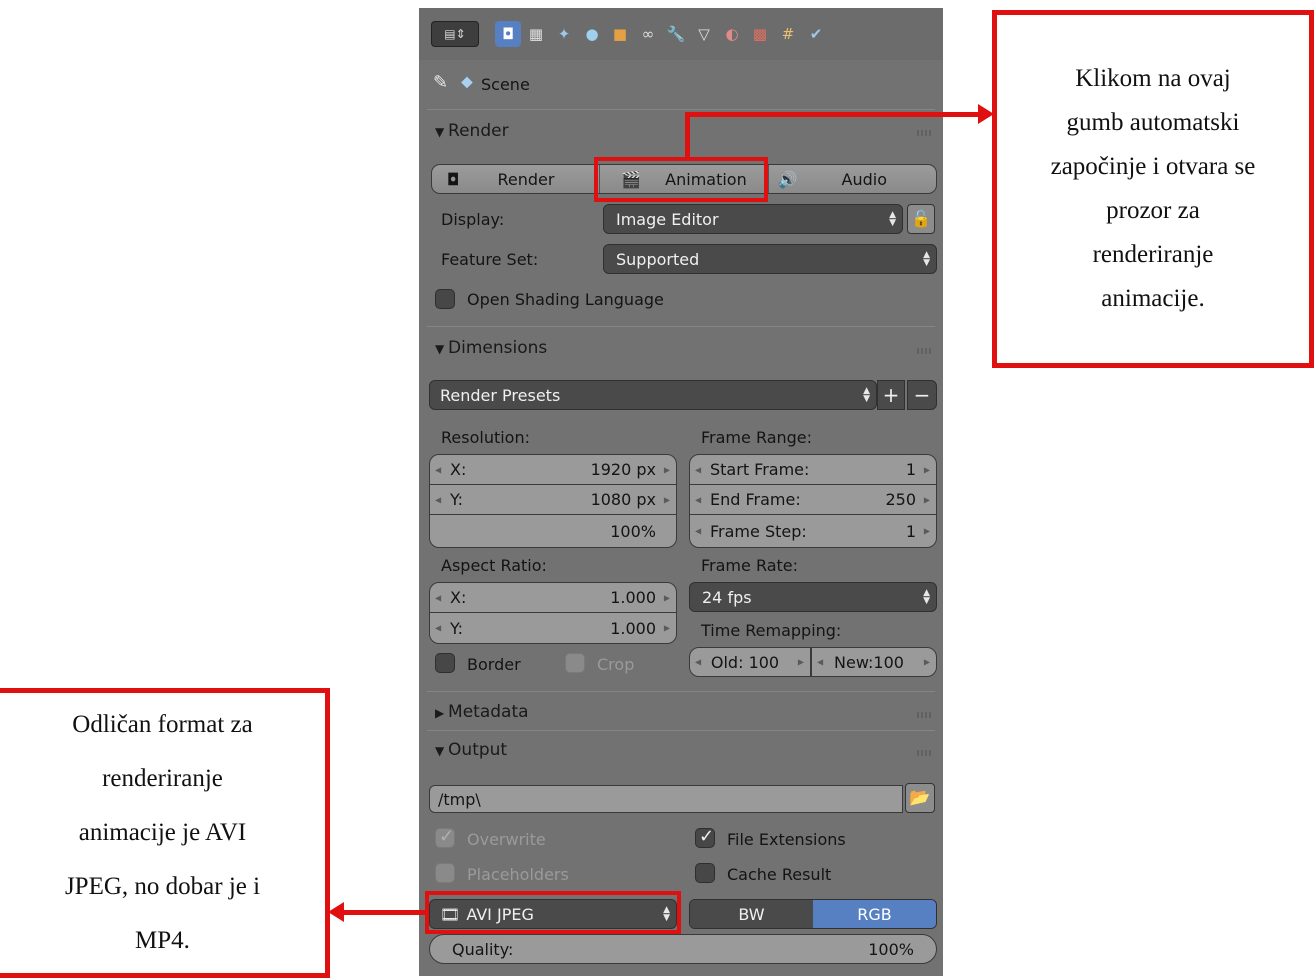 The height and width of the screenshot is (978, 1314). Describe the element at coordinates (732, 34) in the screenshot. I see `material-tab-icon: ◐` at that location.